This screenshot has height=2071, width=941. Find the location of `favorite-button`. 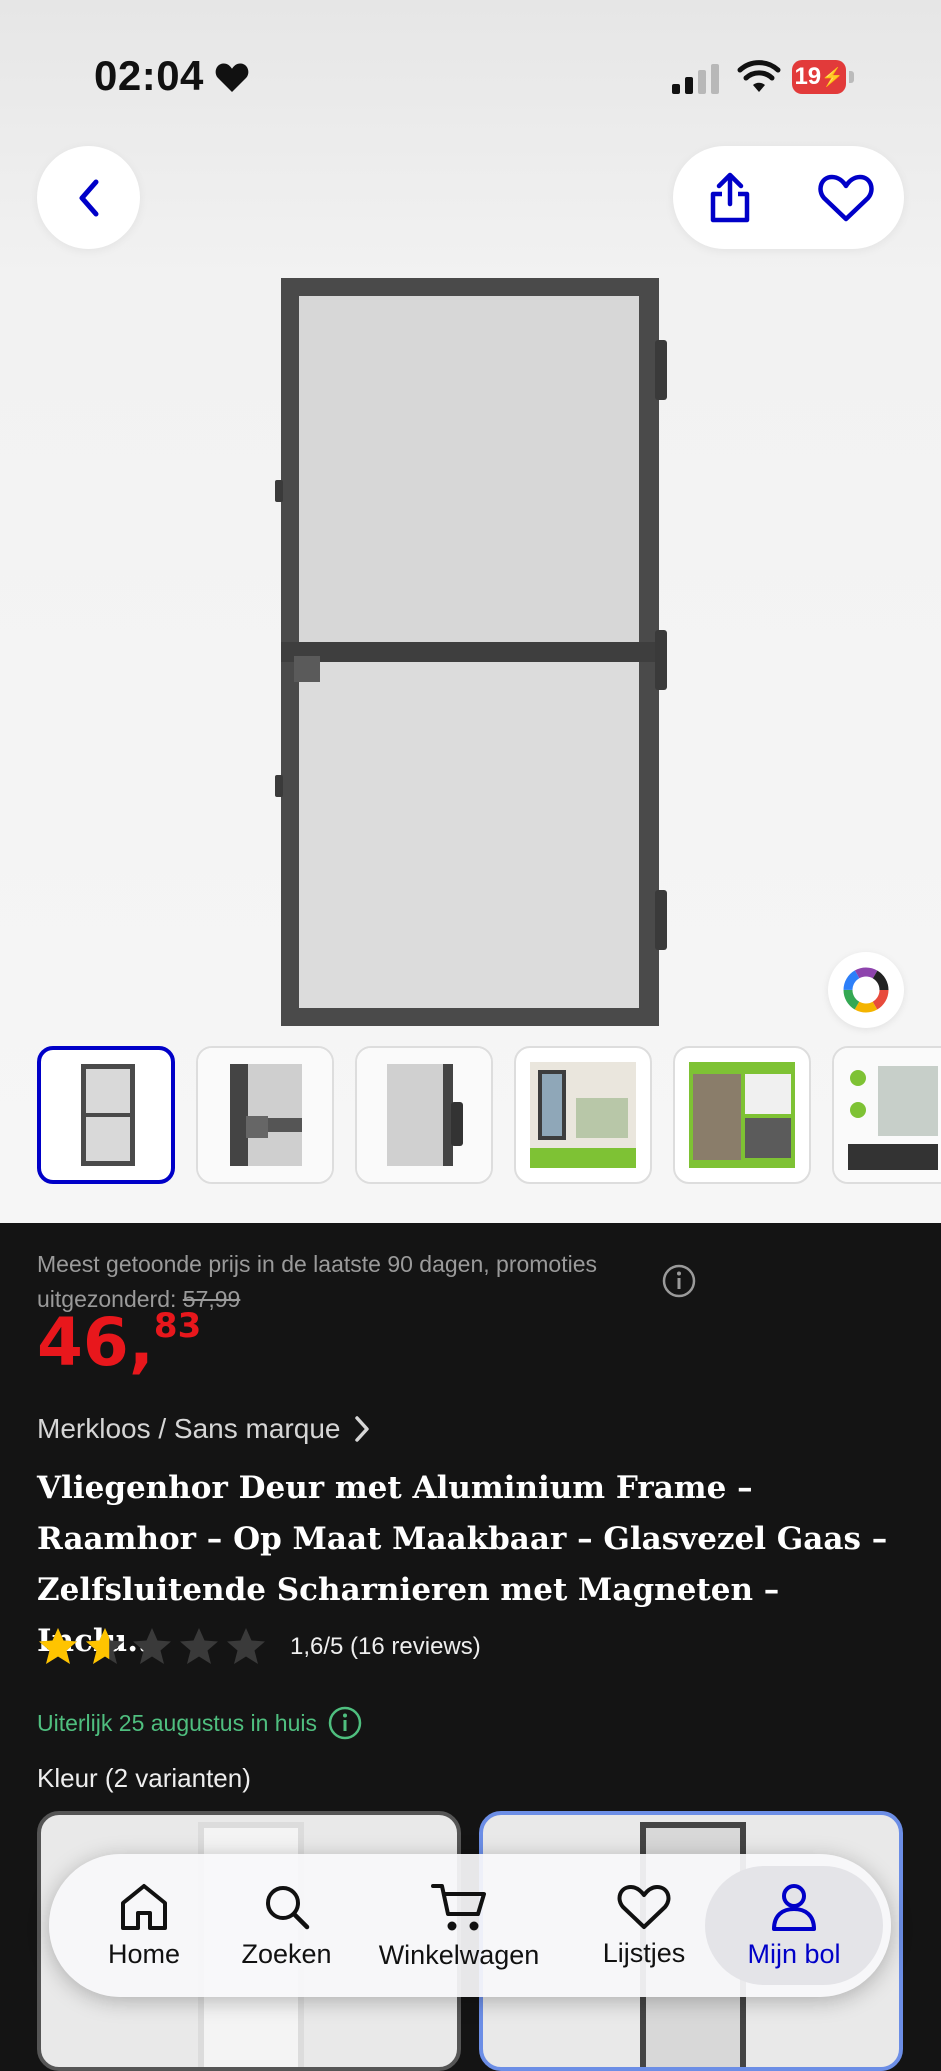

favorite-button is located at coordinates (846, 198).